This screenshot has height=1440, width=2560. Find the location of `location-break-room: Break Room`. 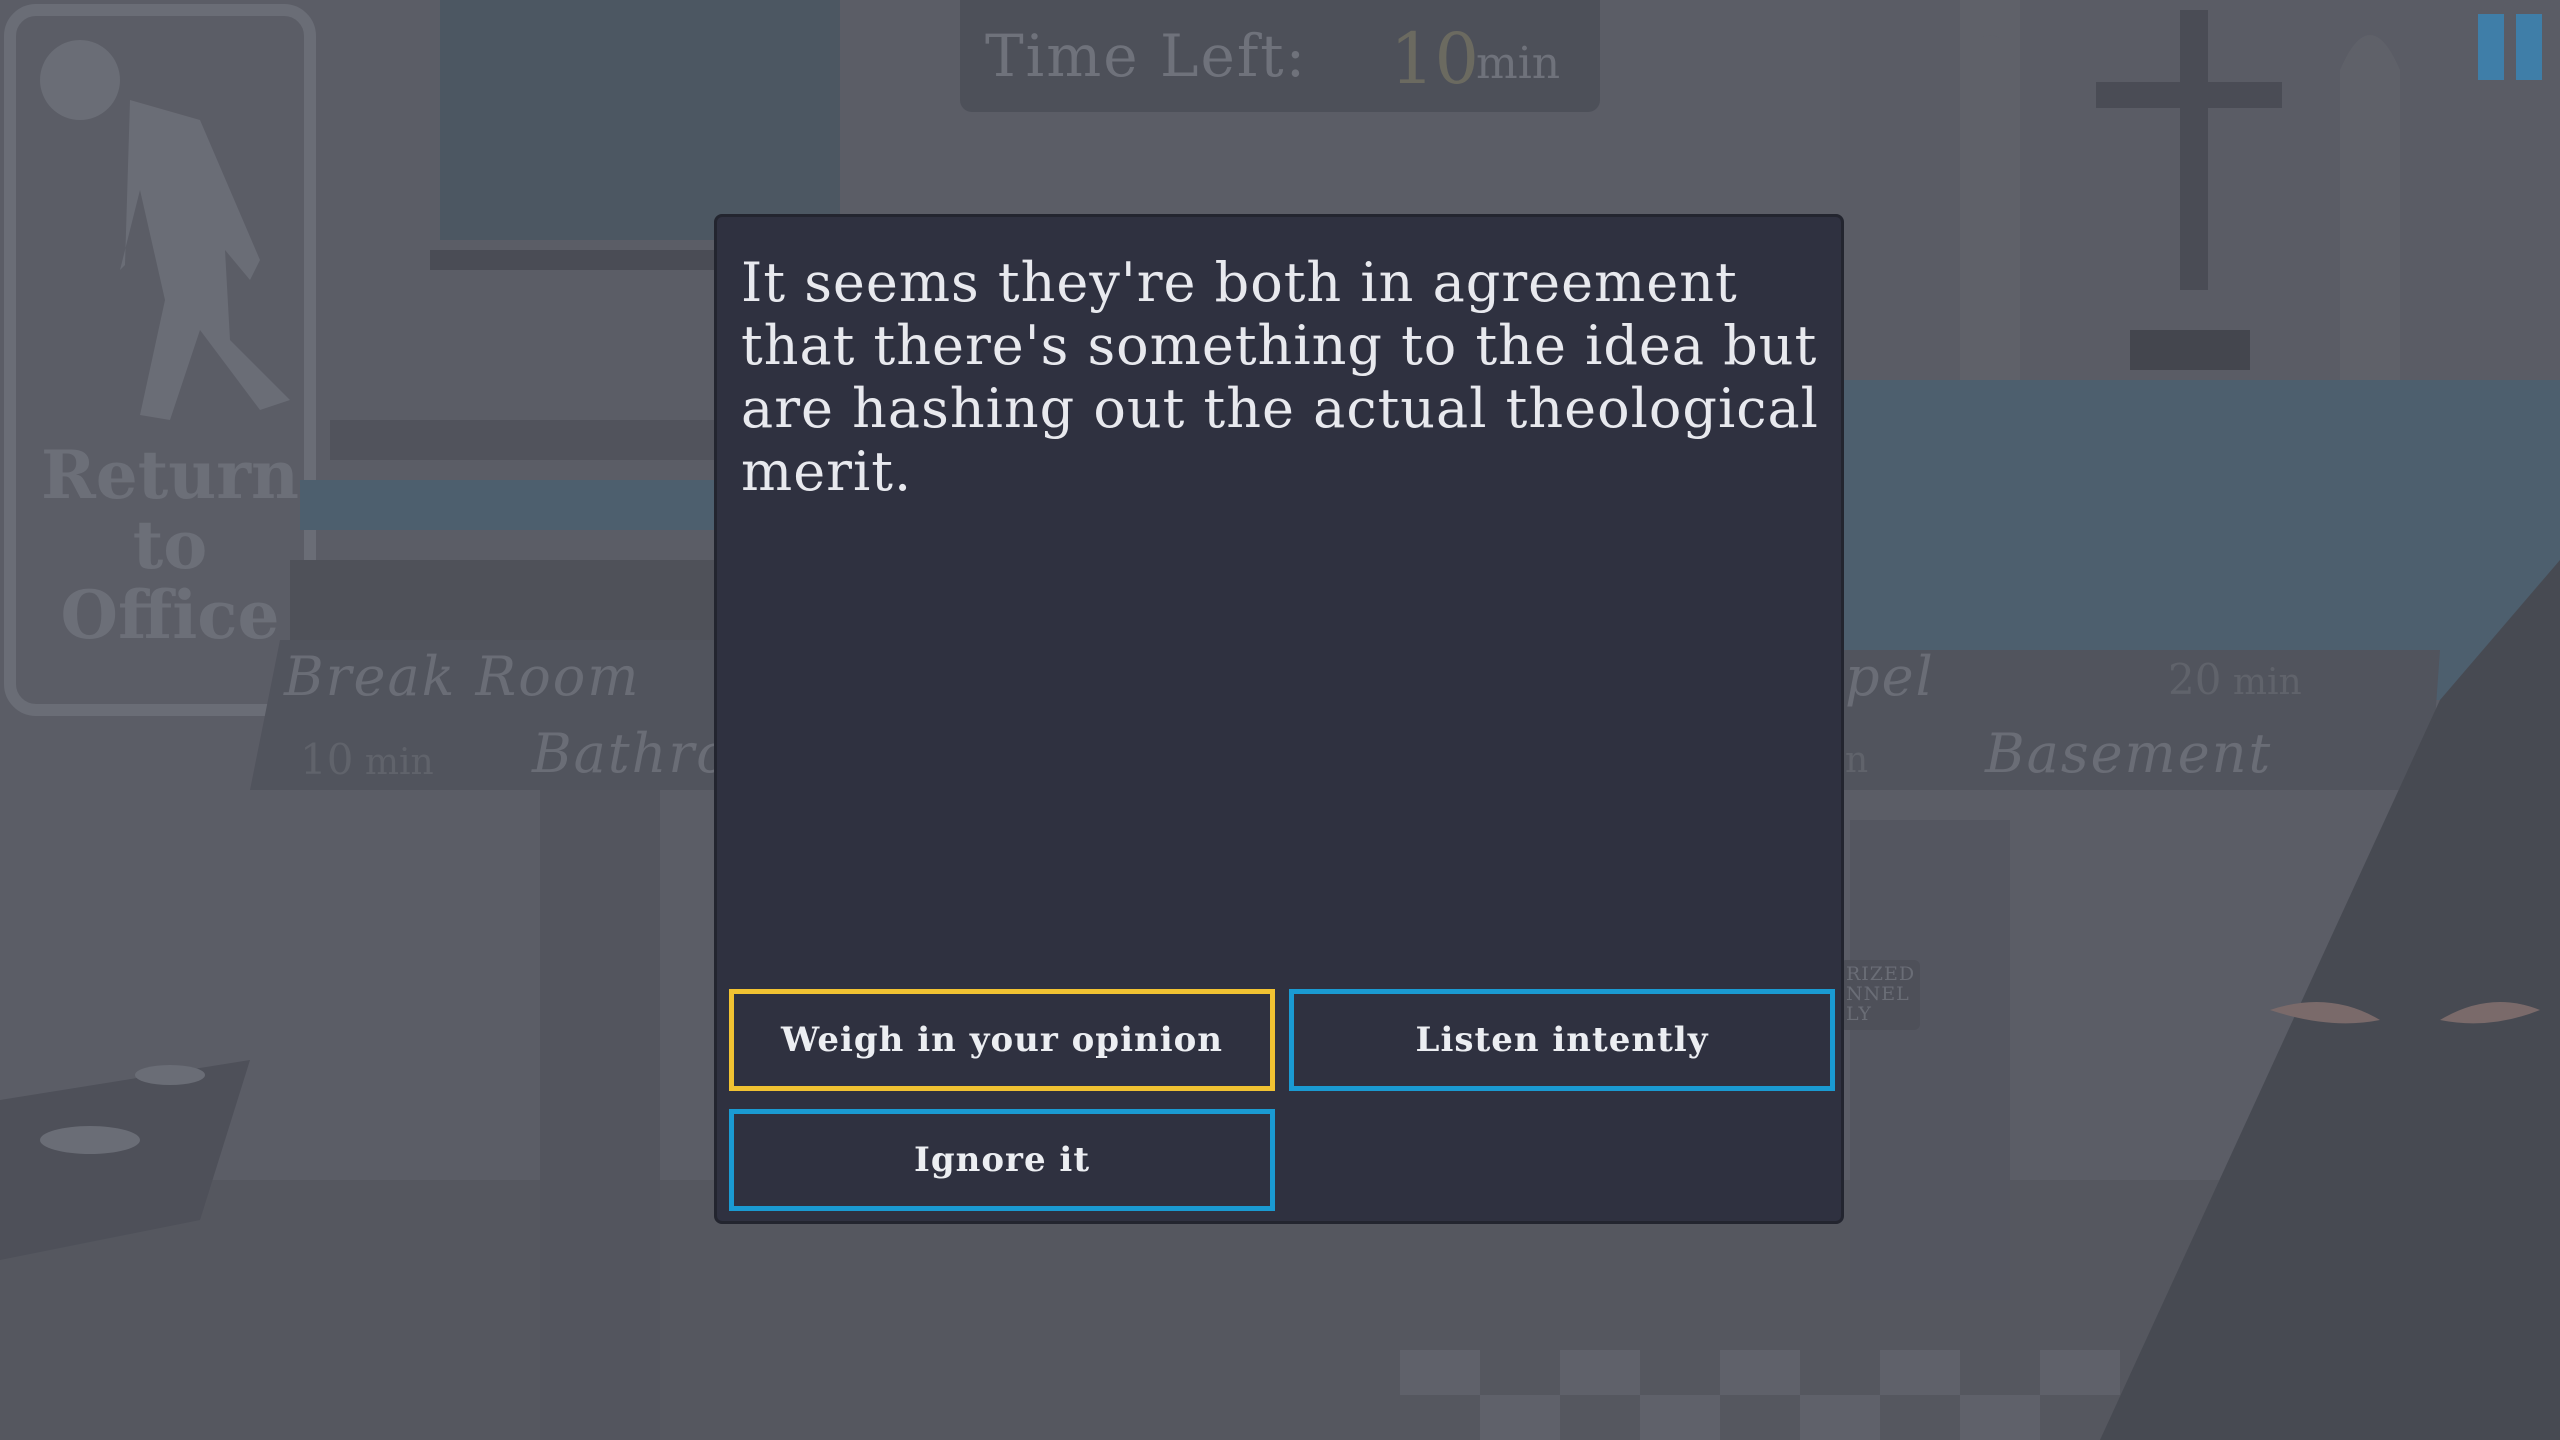

location-break-room: Break Room is located at coordinates (462, 676).